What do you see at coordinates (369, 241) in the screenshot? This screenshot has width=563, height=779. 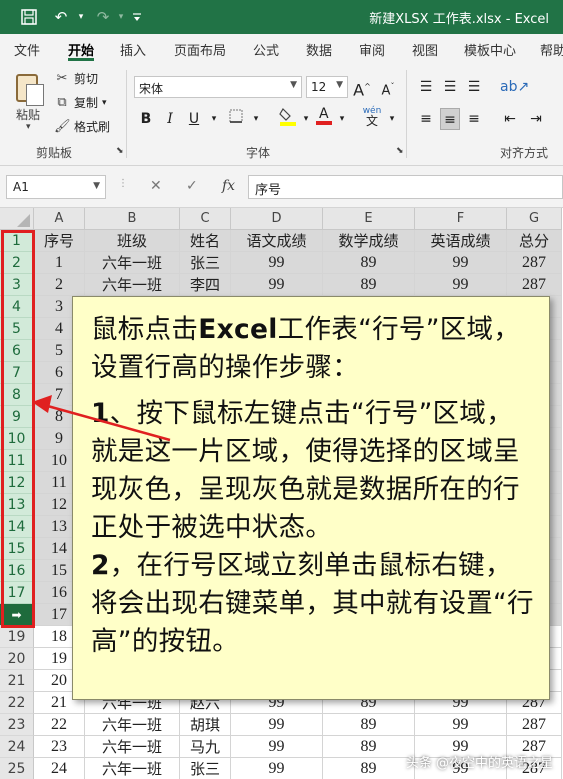 I see `cell-e1: 数学成绩` at bounding box center [369, 241].